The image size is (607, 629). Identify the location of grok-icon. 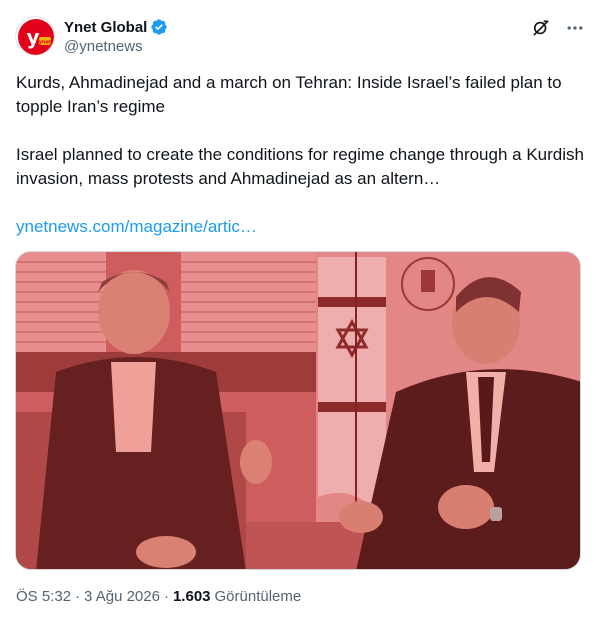
(541, 28).